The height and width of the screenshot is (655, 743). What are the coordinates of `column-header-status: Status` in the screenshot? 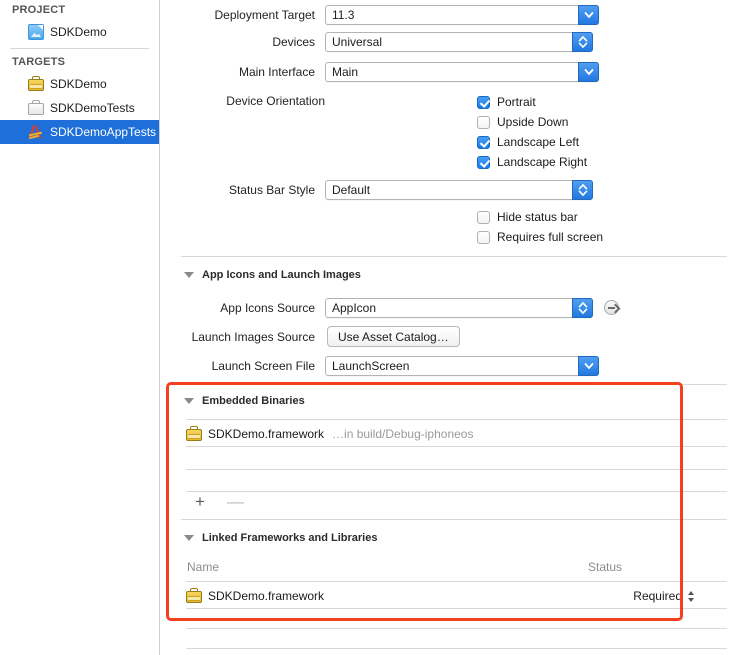 It's located at (605, 567).